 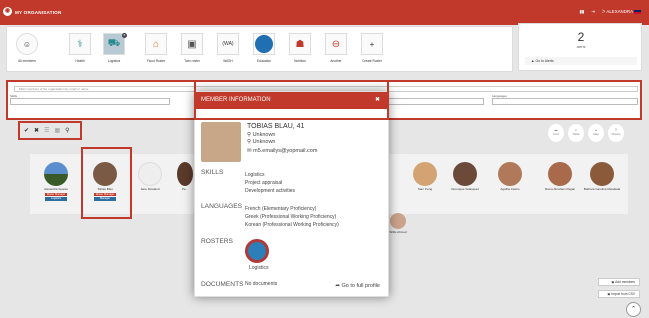 I want to click on member-card: Willis Ahmed, so click(x=398, y=224).